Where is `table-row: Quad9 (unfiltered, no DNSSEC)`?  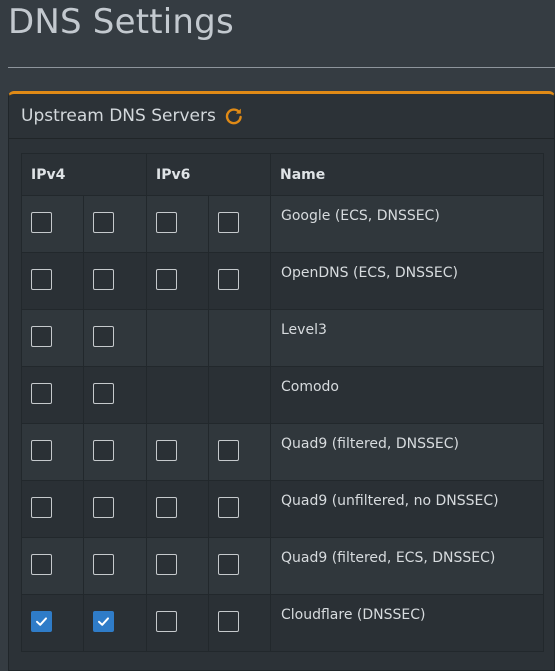
table-row: Quad9 (unfiltered, no DNSSEC) is located at coordinates (282, 509).